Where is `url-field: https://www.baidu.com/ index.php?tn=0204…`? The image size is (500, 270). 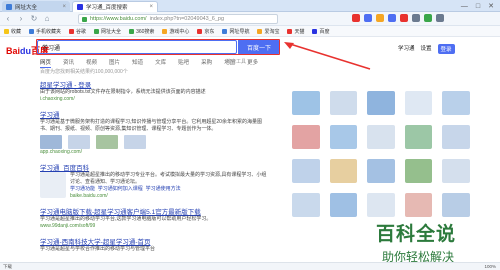 url-field: https://www.baidu.com/ index.php?tn=0204… is located at coordinates (178, 19).